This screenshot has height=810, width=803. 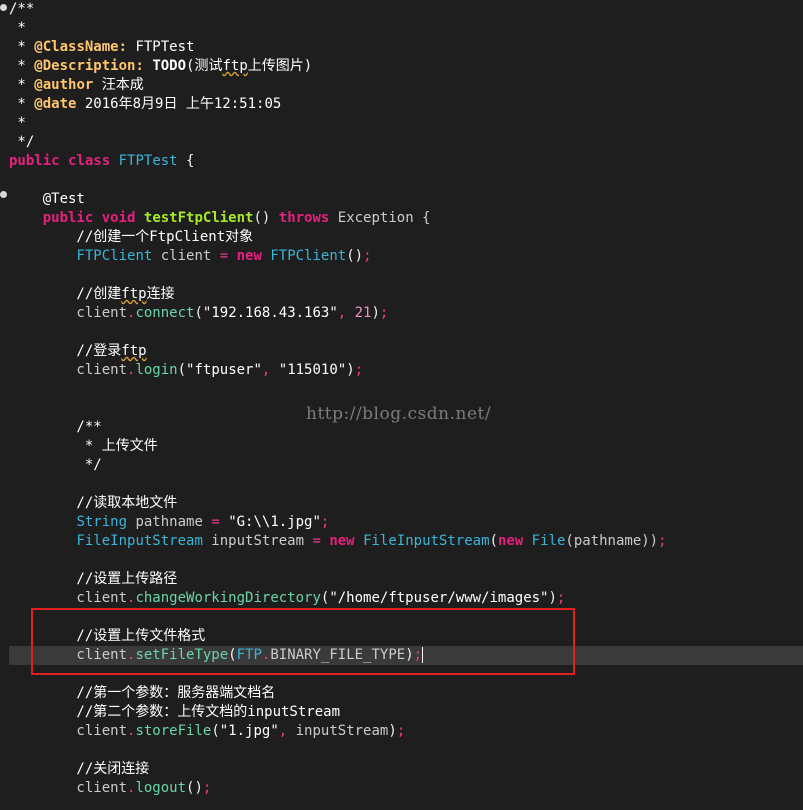 What do you see at coordinates (142, 693) in the screenshot?
I see `code-token: //第一个参数：服务器端文档名` at bounding box center [142, 693].